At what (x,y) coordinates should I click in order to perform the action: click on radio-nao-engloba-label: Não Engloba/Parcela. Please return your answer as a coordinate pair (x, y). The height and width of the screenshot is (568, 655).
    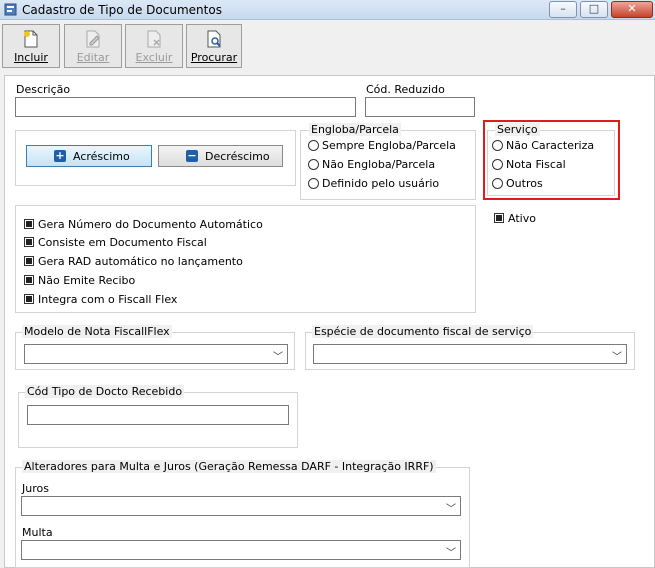
    Looking at the image, I should click on (379, 164).